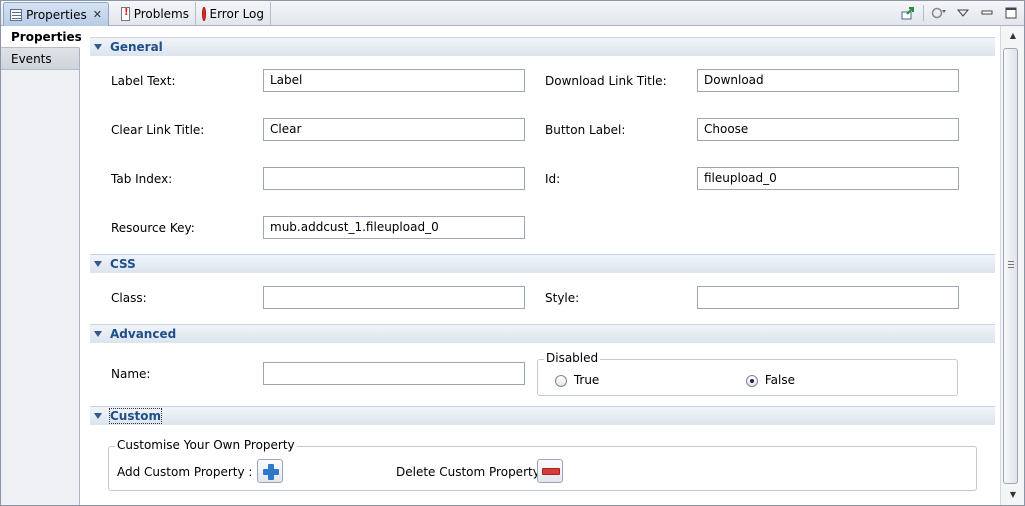  Describe the element at coordinates (206, 445) in the screenshot. I see `custom-property-group-title: Customise Your Own Property` at that location.